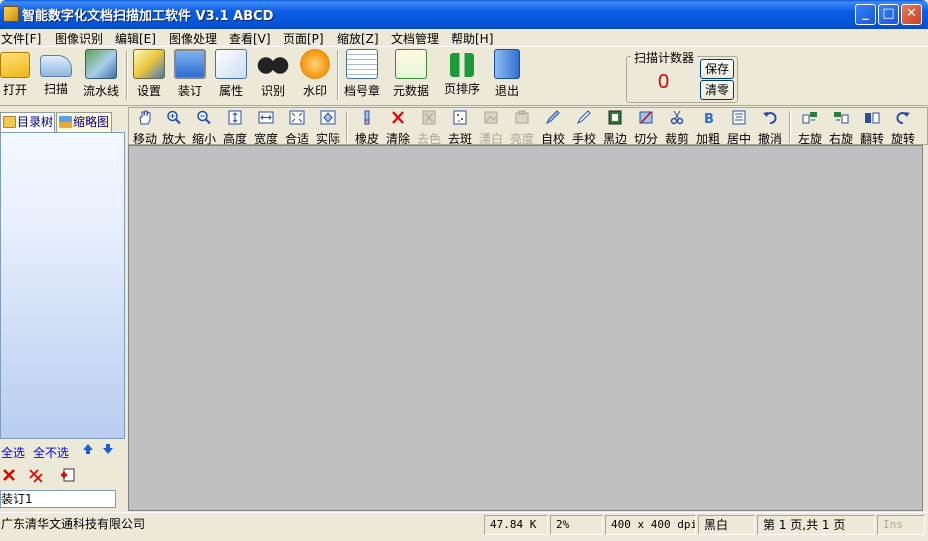 This screenshot has height=541, width=928. Describe the element at coordinates (888, 14) in the screenshot. I see `maximize-button: □` at that location.